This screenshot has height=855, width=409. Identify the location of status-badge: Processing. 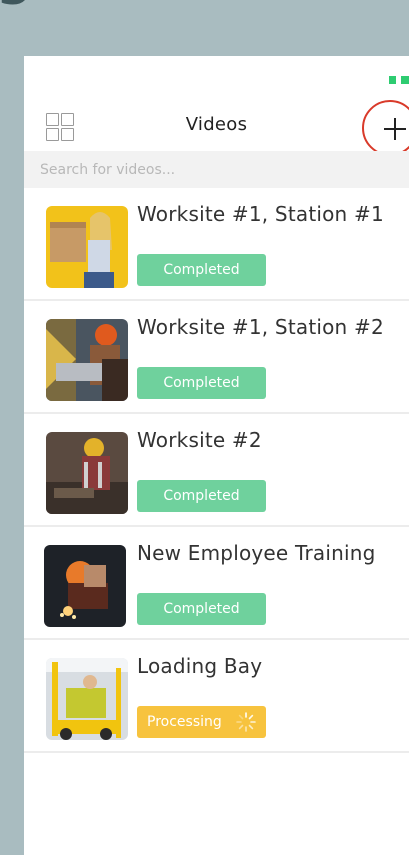
(201, 722).